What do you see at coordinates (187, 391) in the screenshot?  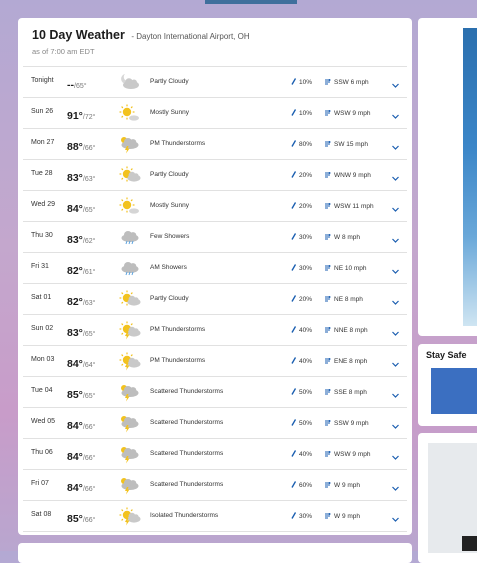 I see `condition-text: Scattered Thunderstorms` at bounding box center [187, 391].